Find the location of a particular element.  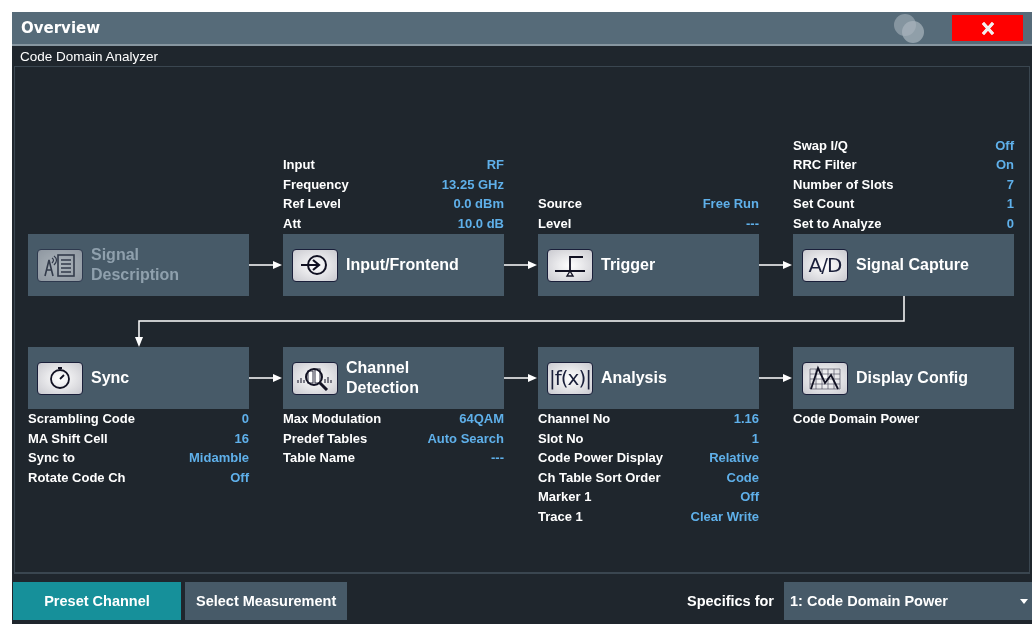

setting-value: 64QAM is located at coordinates (481, 419).